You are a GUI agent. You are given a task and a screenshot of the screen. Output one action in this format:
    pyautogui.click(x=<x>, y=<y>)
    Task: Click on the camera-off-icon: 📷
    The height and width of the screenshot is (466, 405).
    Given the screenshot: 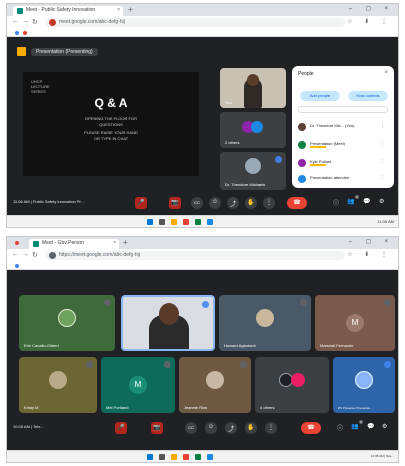 What is the action you would take?
    pyautogui.click(x=157, y=428)
    